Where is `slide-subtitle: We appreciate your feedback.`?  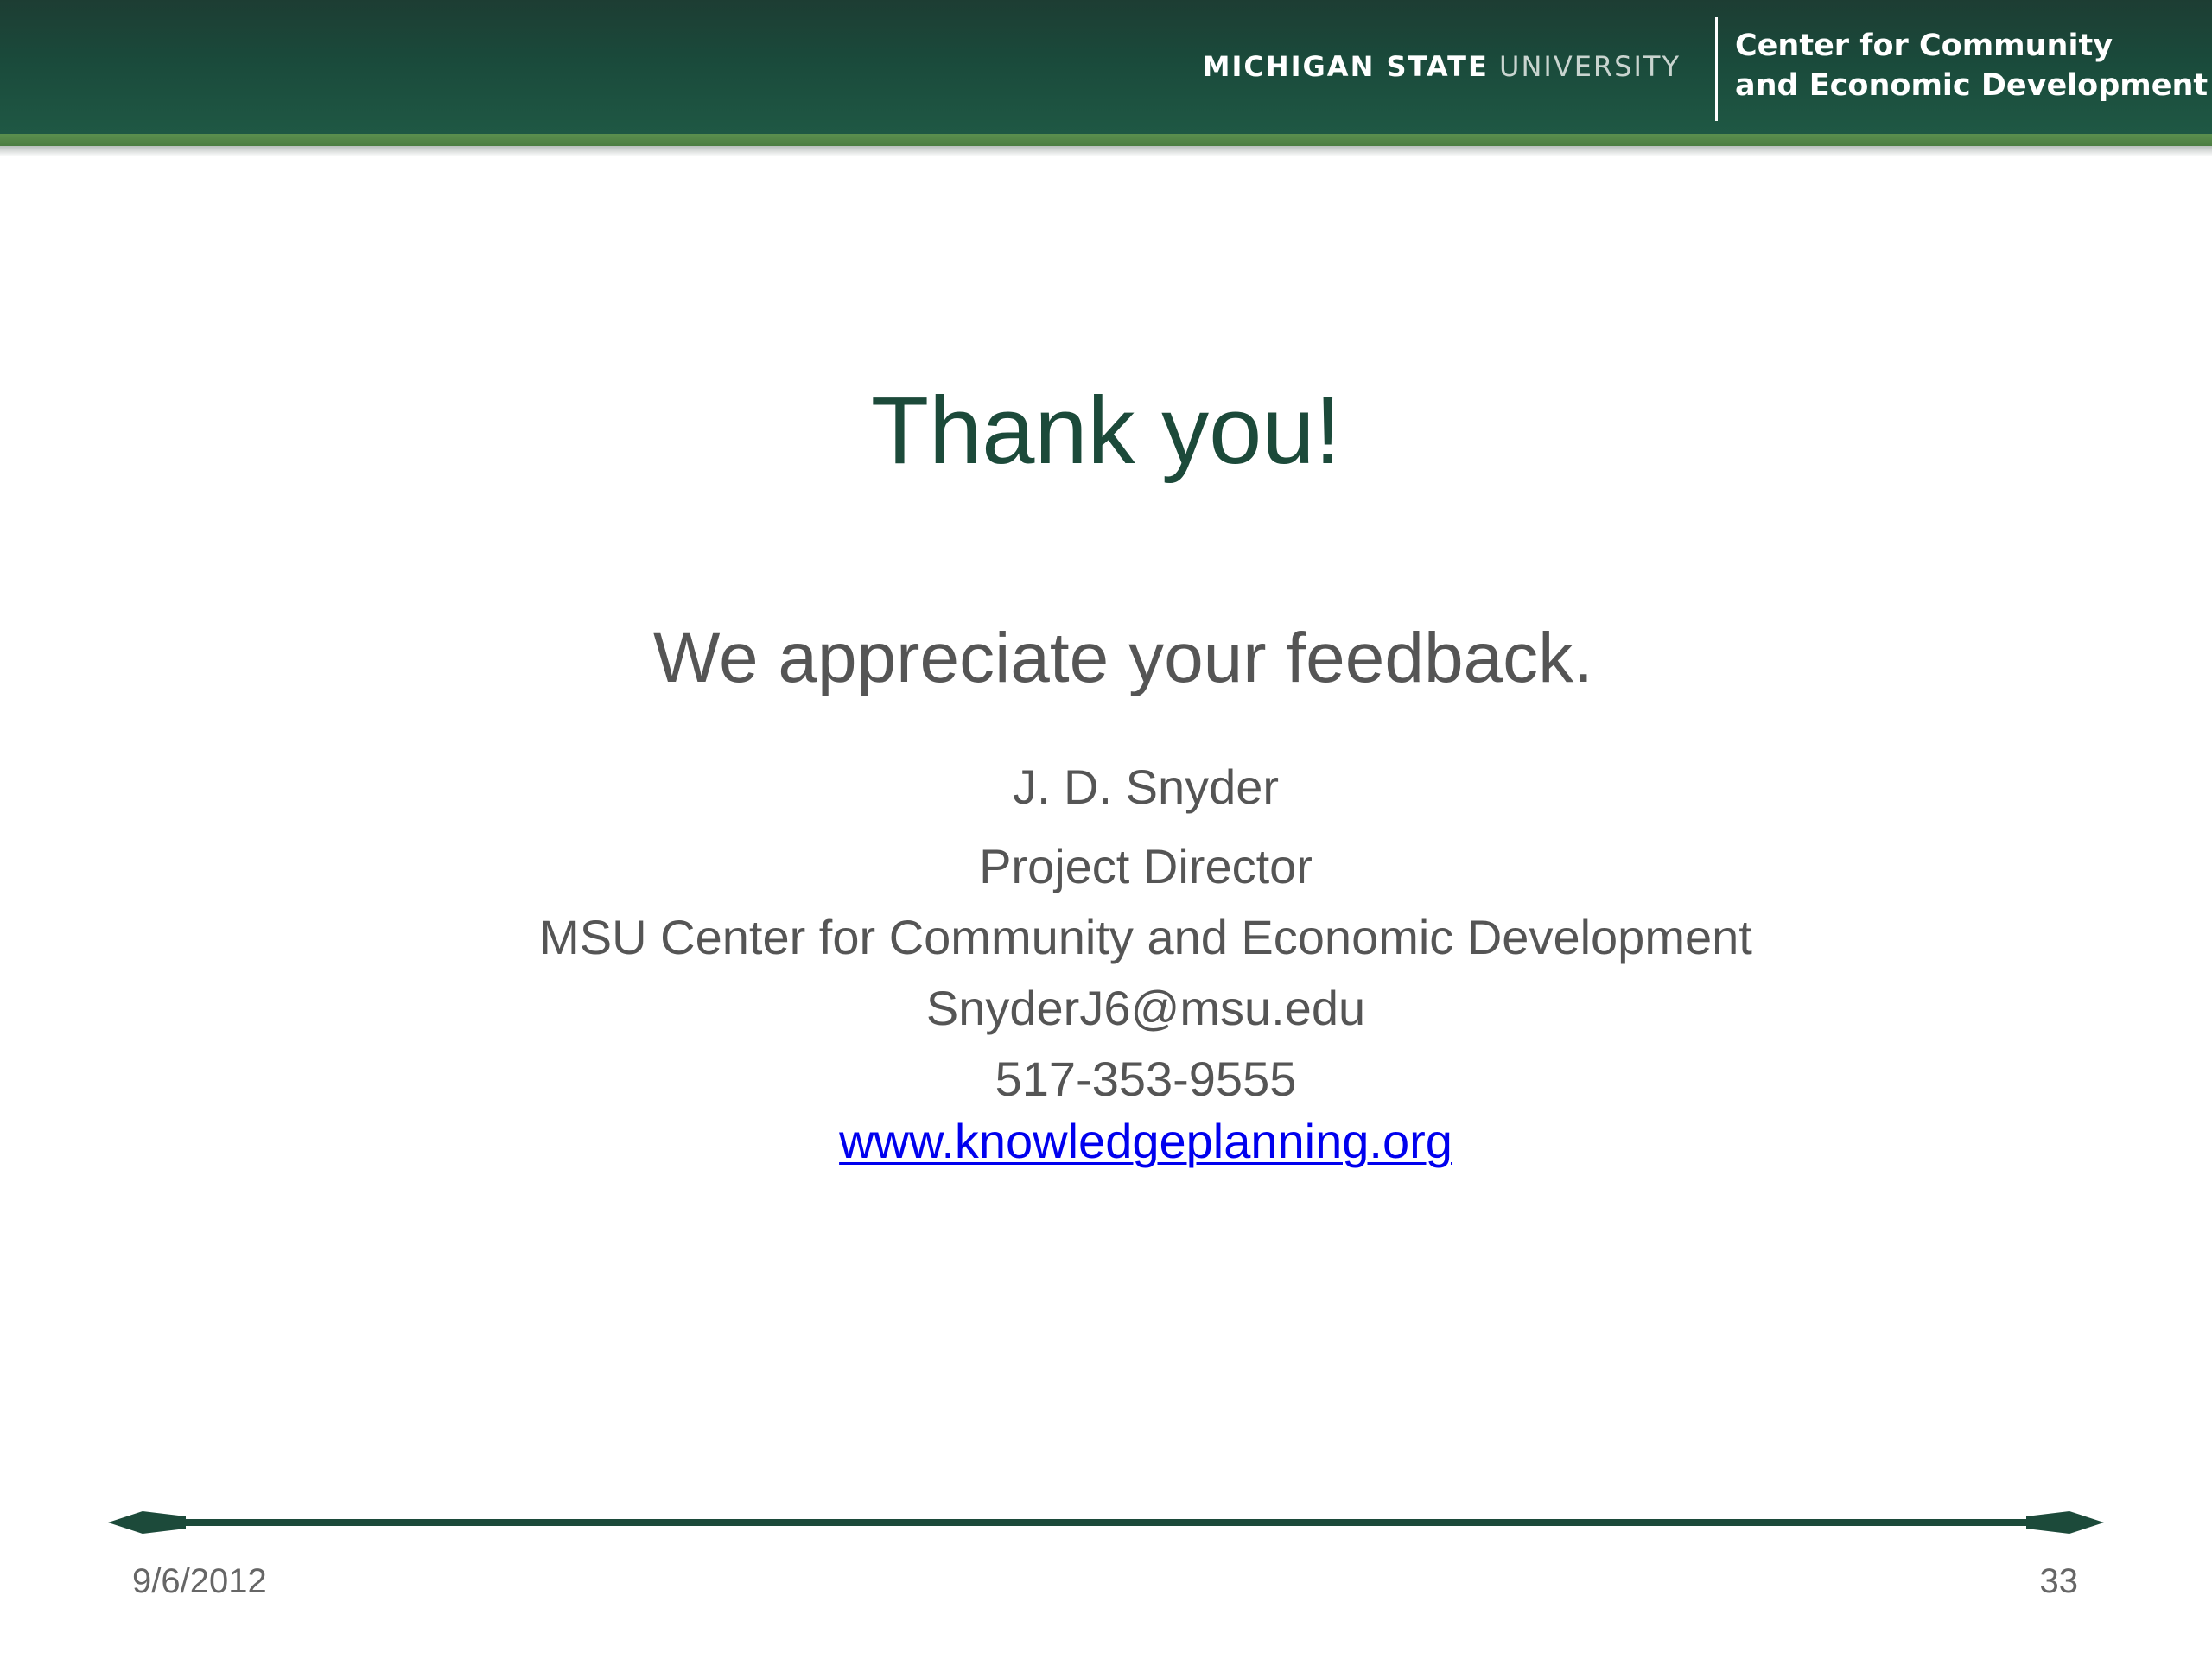
slide-subtitle: We appreciate your feedback. is located at coordinates (1123, 658).